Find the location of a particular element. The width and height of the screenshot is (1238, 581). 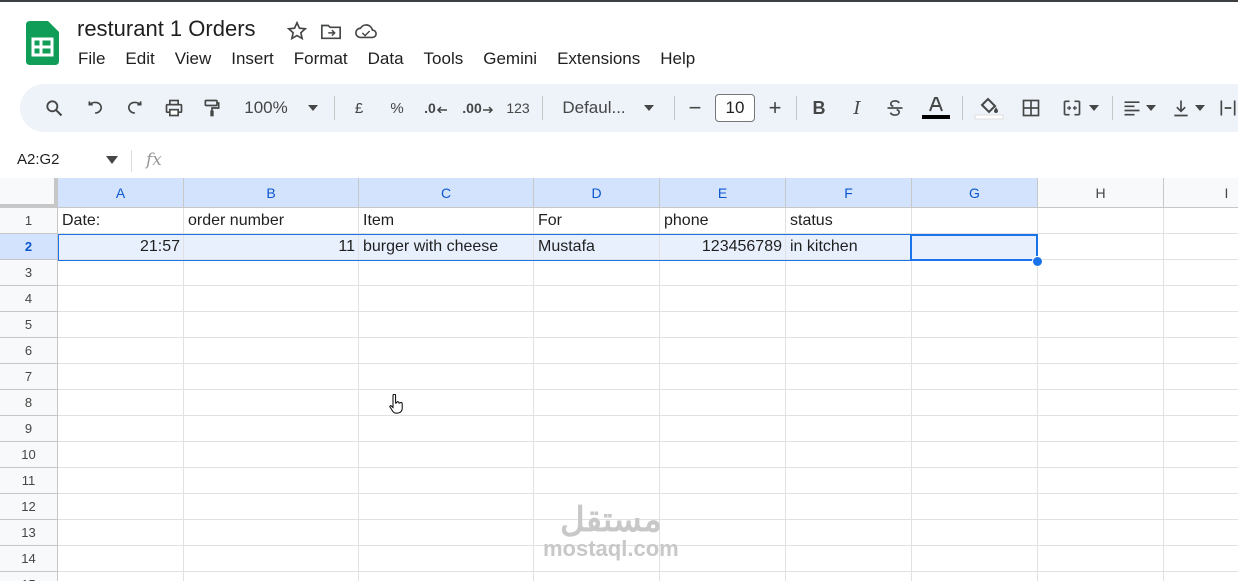

column-header-b: B is located at coordinates (271, 193).